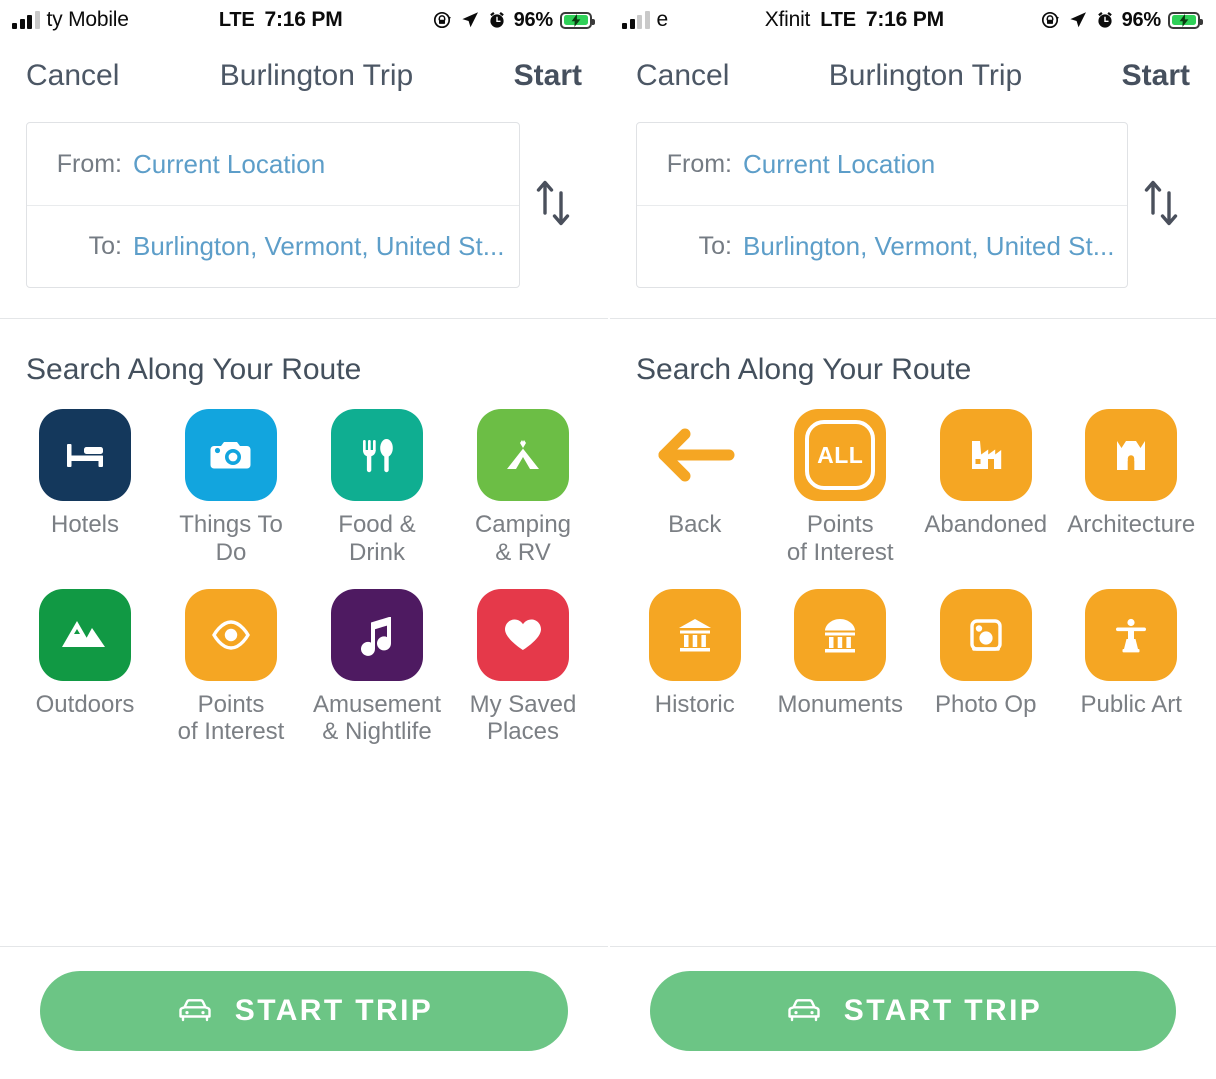 The width and height of the screenshot is (1216, 1079). I want to click on status-bar: ty Mobile LTE 7:16 PM 96%, so click(304, 20).